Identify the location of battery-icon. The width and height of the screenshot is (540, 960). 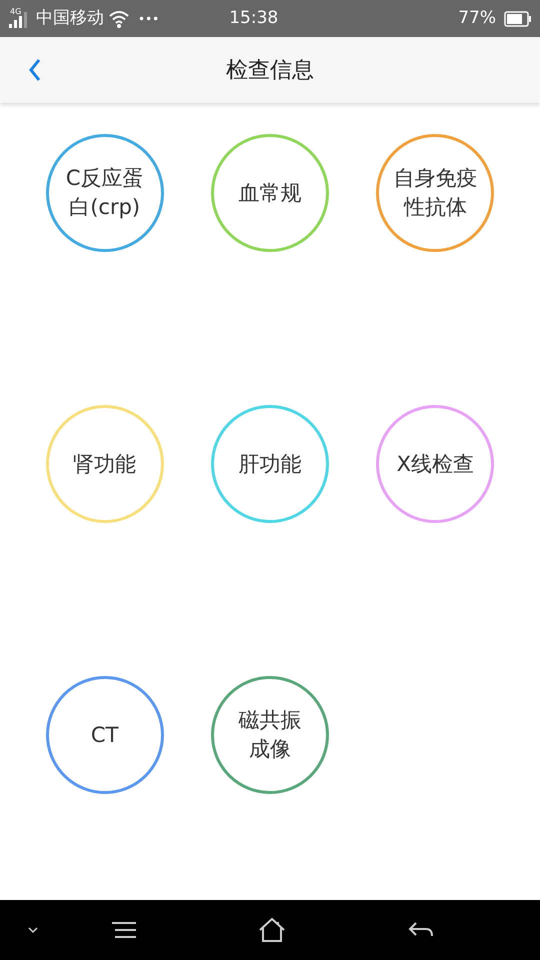
(518, 18).